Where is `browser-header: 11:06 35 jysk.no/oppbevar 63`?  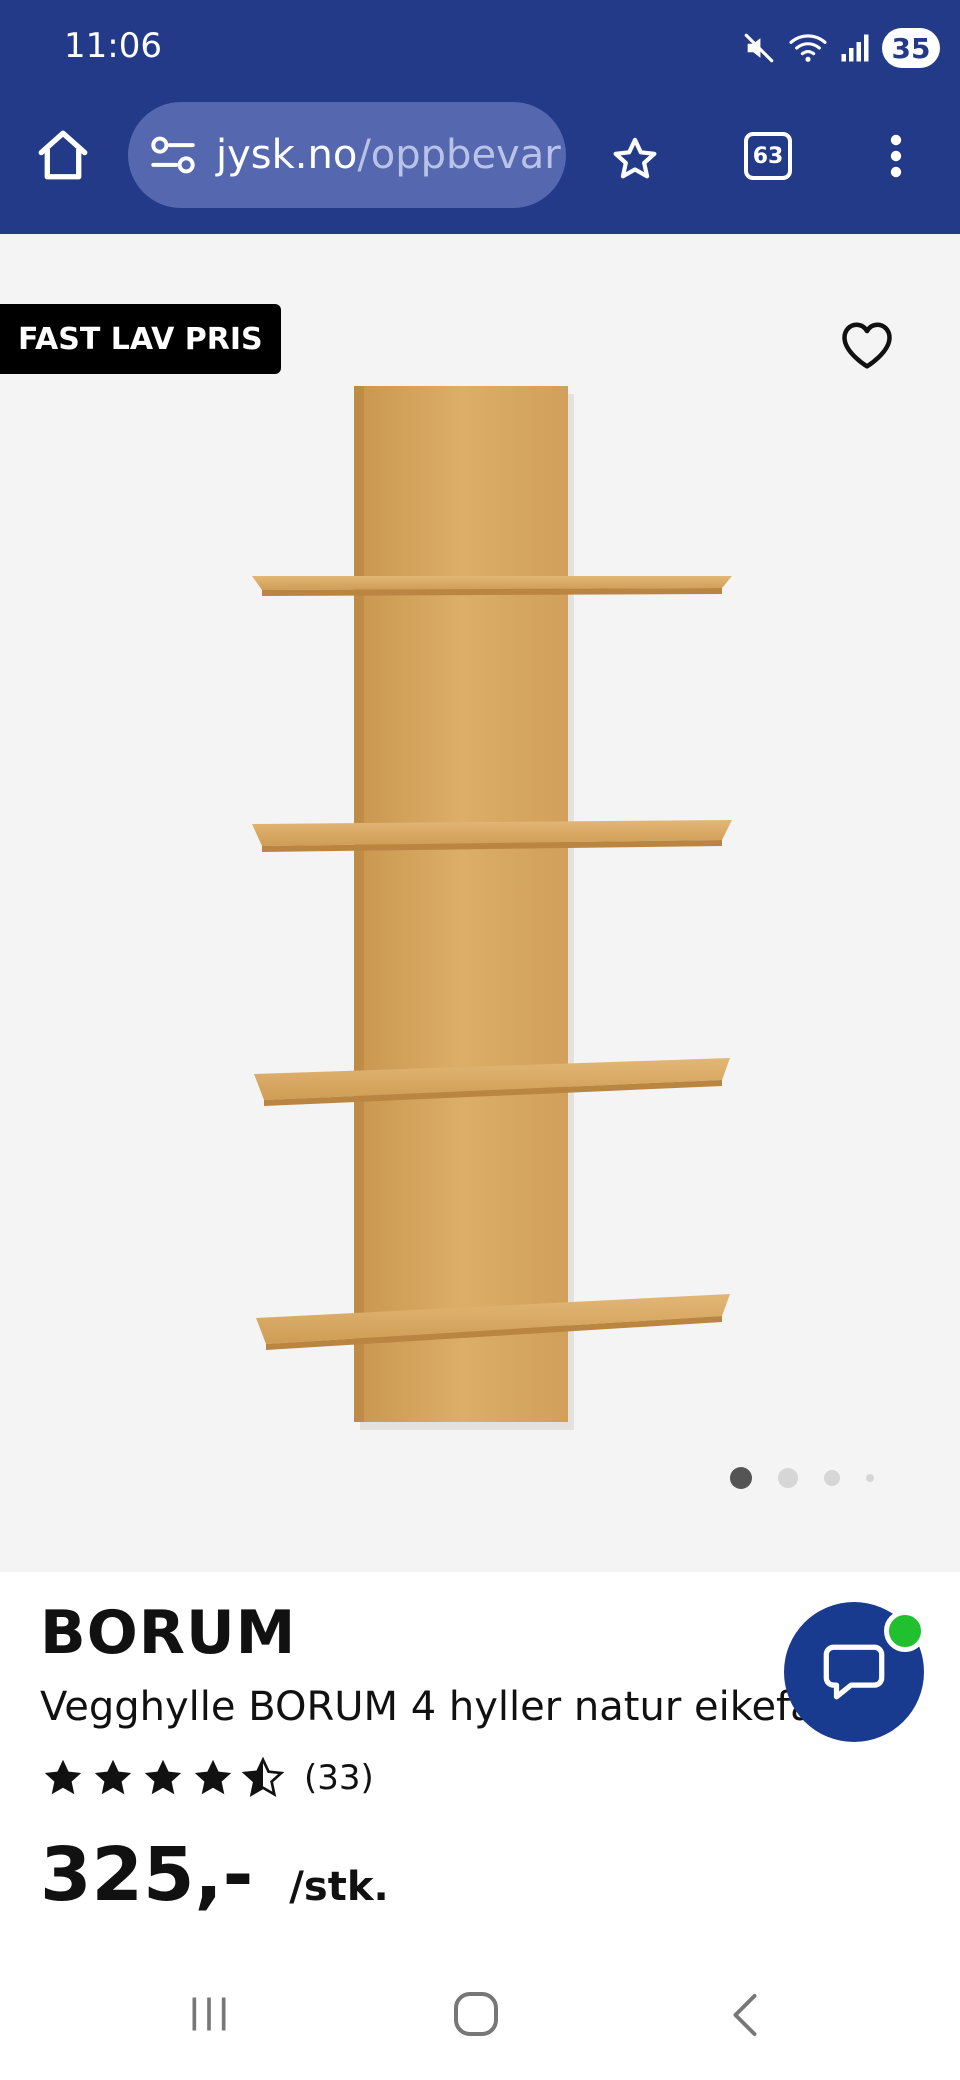
browser-header: 11:06 35 jysk.no/oppbevar 63 is located at coordinates (480, 117).